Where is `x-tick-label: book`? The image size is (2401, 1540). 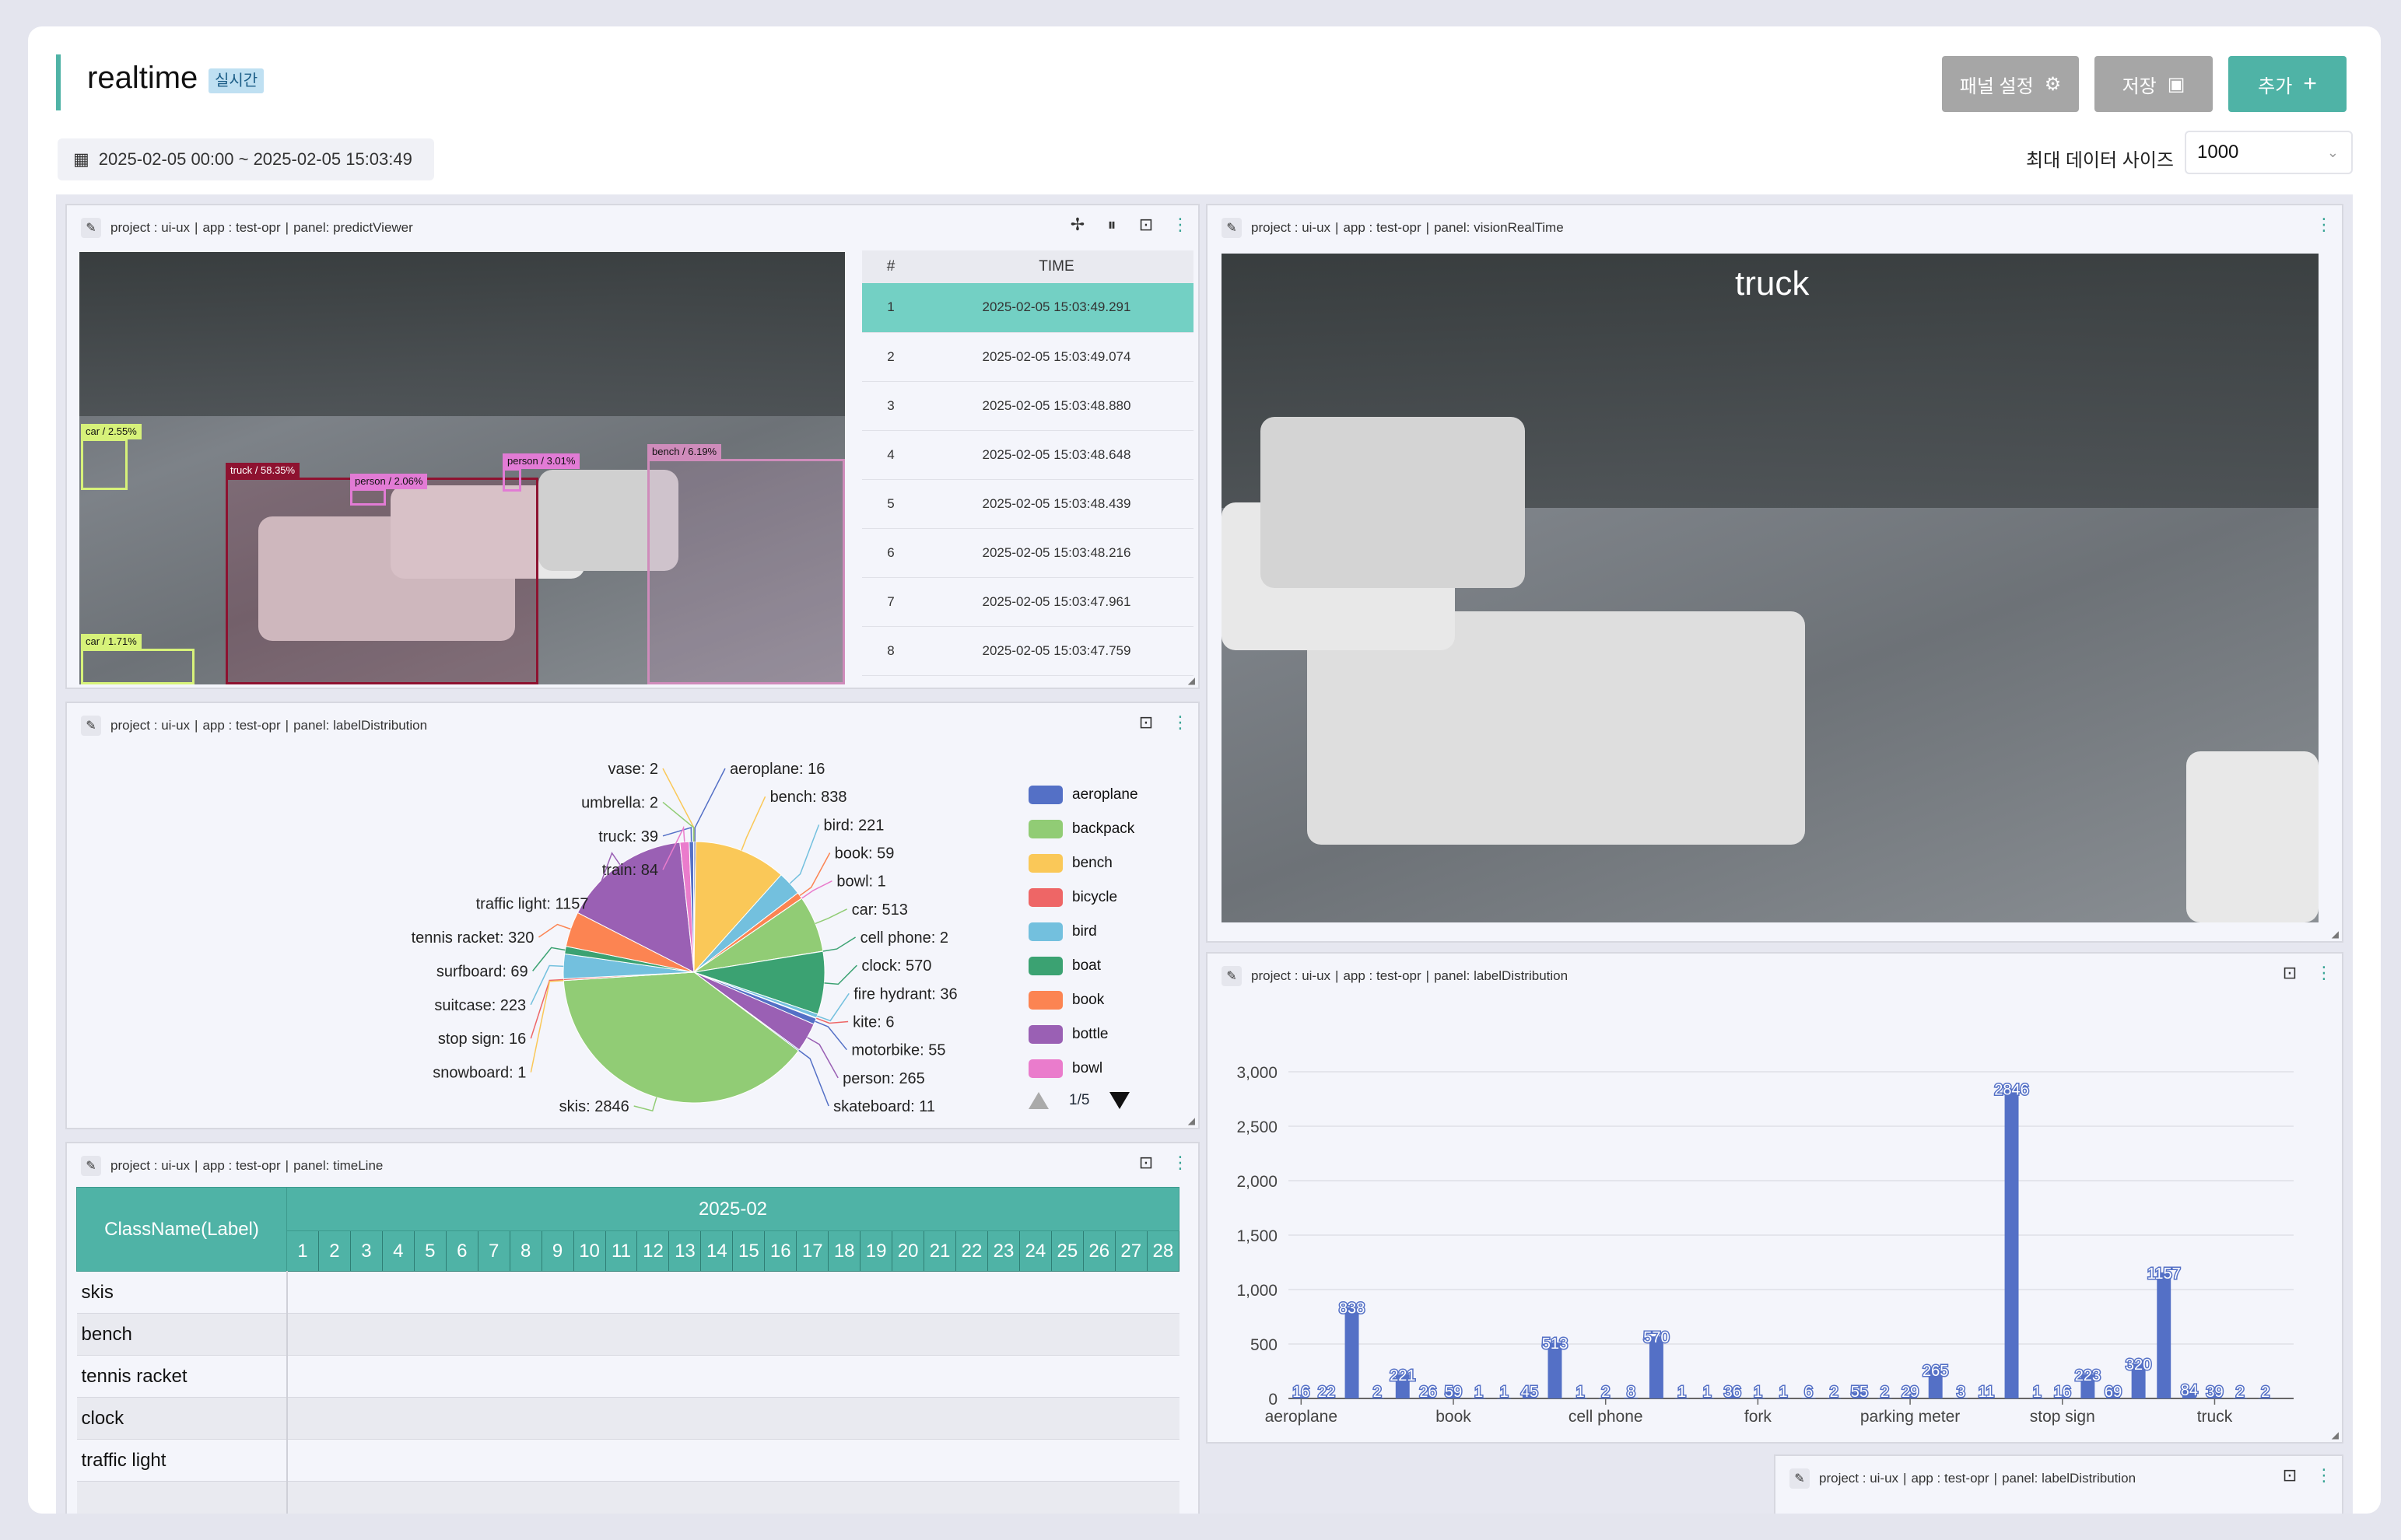 x-tick-label: book is located at coordinates (1453, 1417).